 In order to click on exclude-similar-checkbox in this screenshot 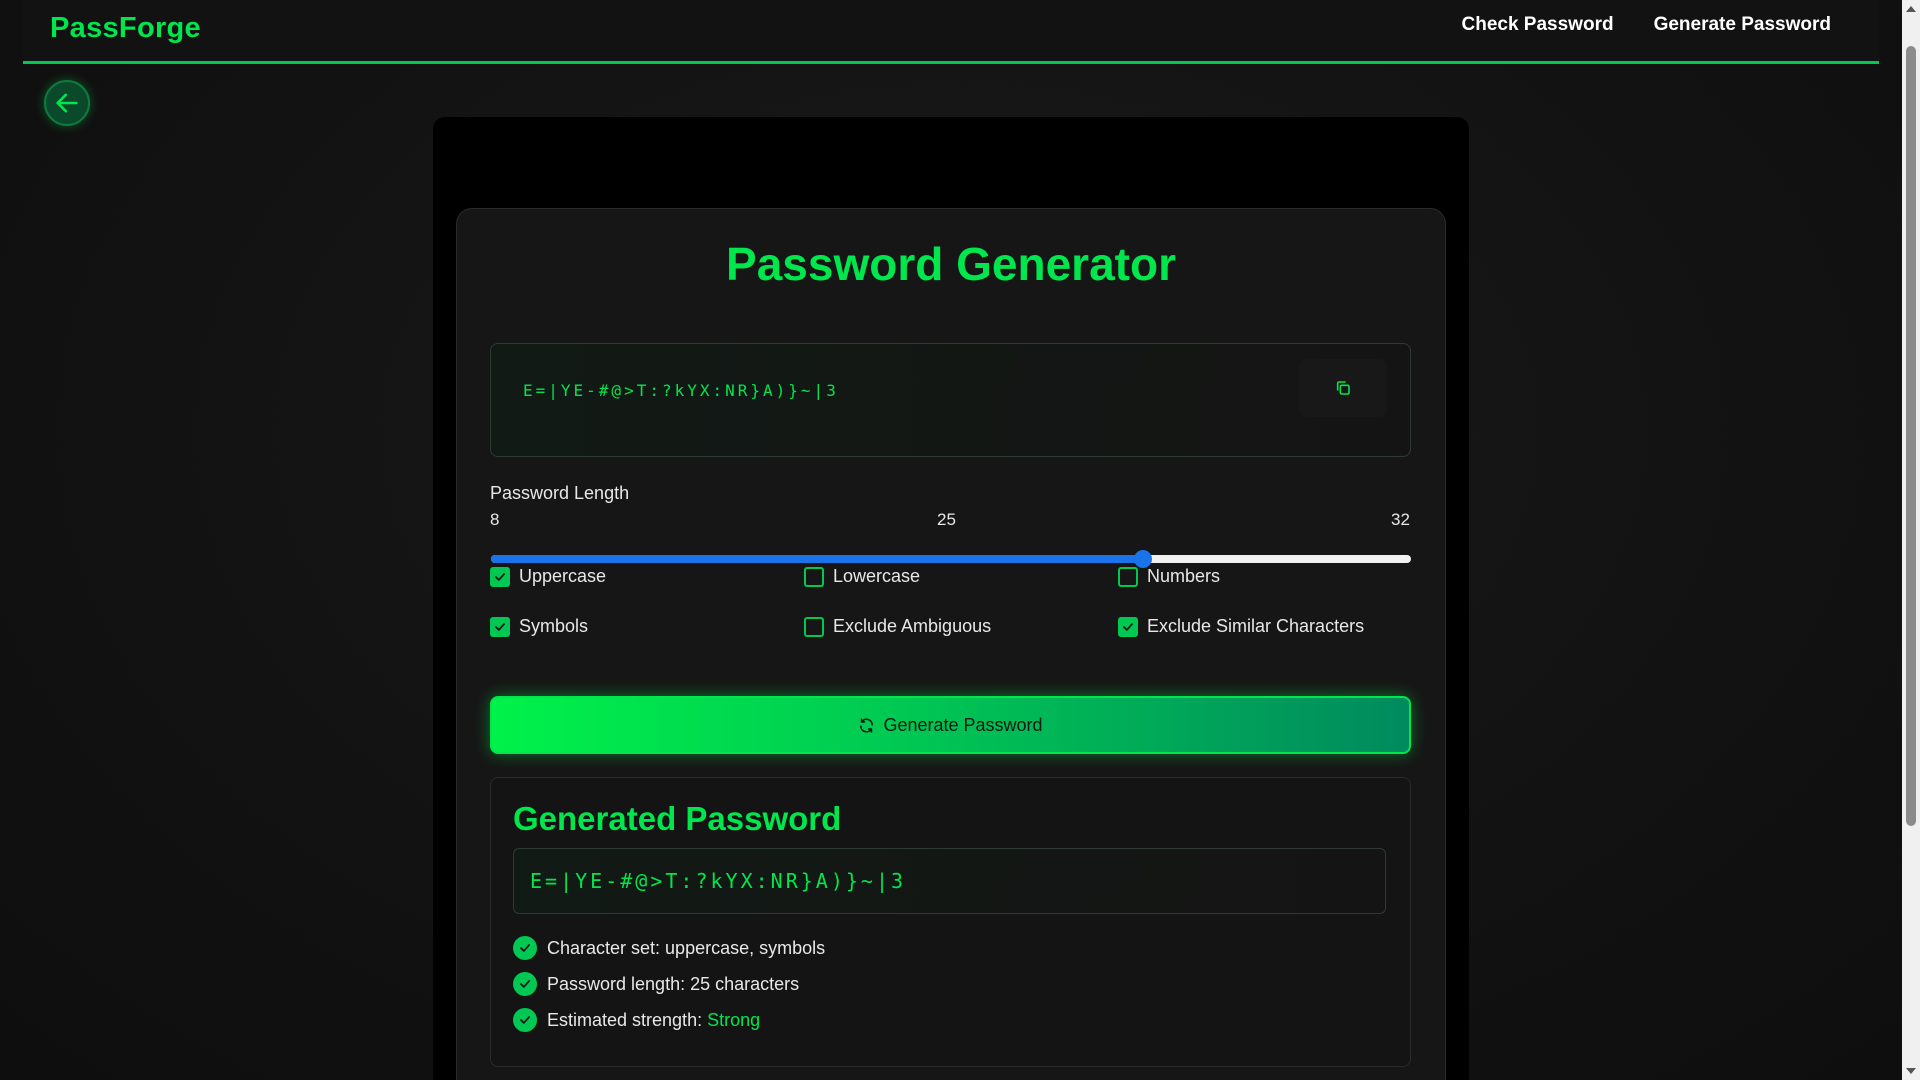, I will do `click(1128, 626)`.